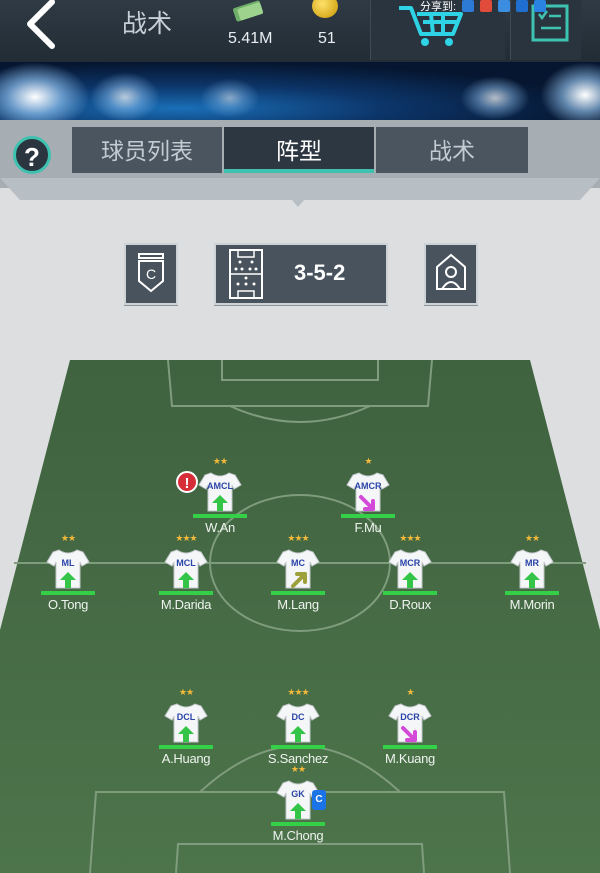  What do you see at coordinates (532, 563) in the screenshot?
I see `position-label: MR` at bounding box center [532, 563].